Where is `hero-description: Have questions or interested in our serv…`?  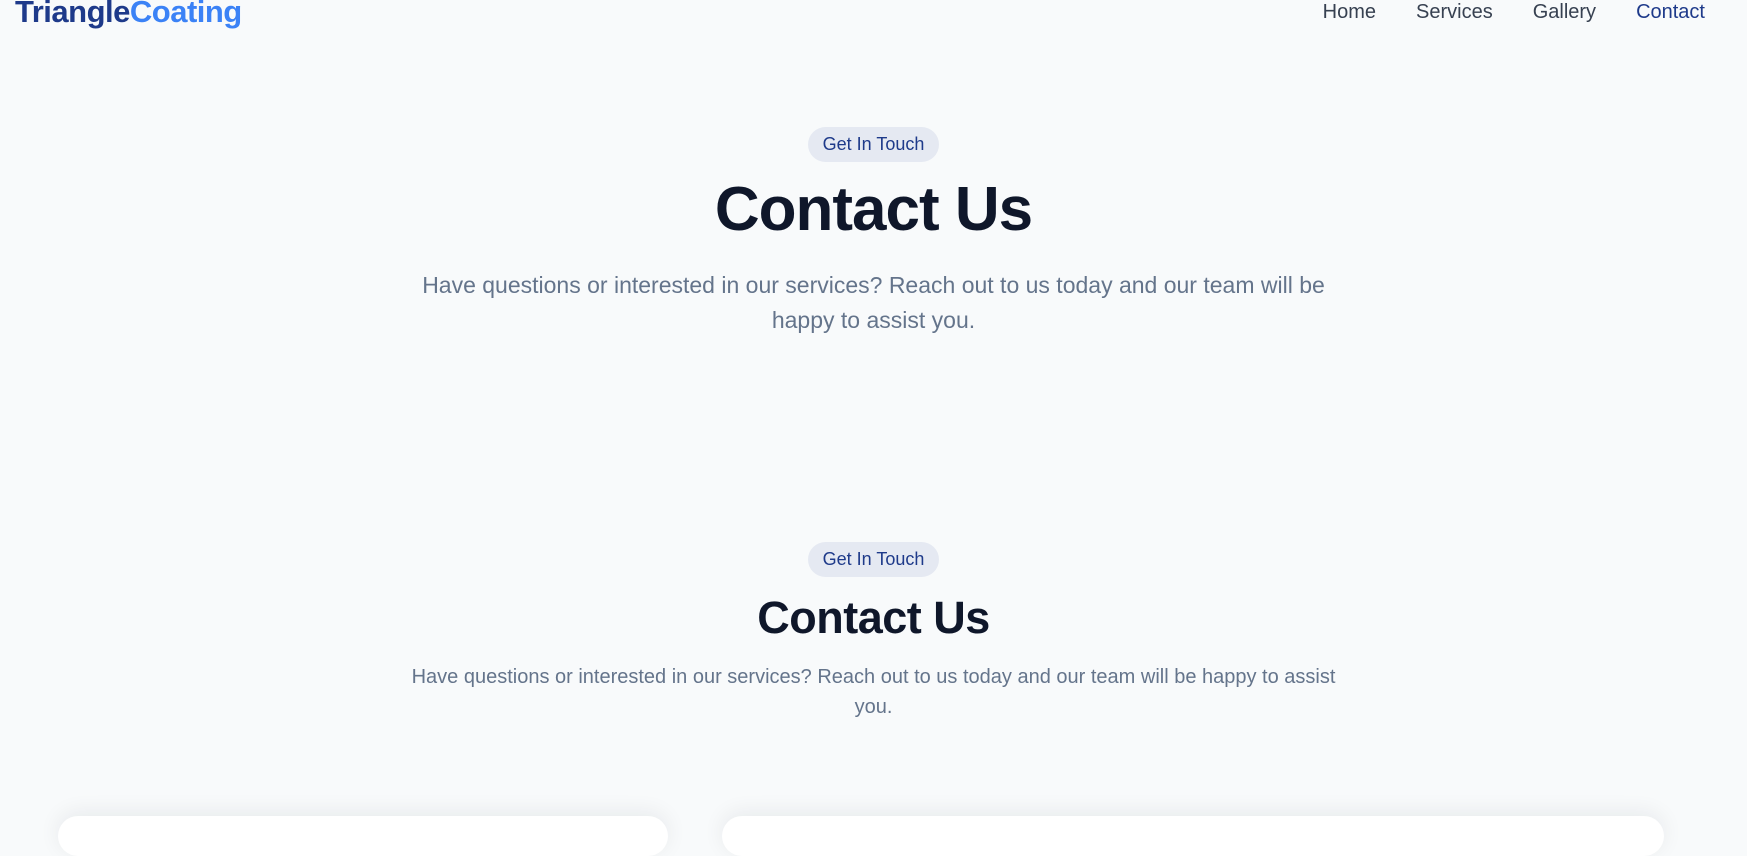
hero-description: Have questions or interested in our serv… is located at coordinates (873, 302).